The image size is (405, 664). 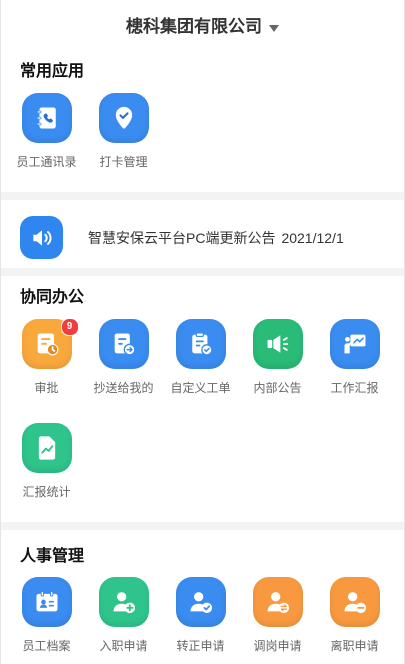 I want to click on announcement-row: 智慧安保云平台PC端更新公告 2021/12/1, so click(x=202, y=234).